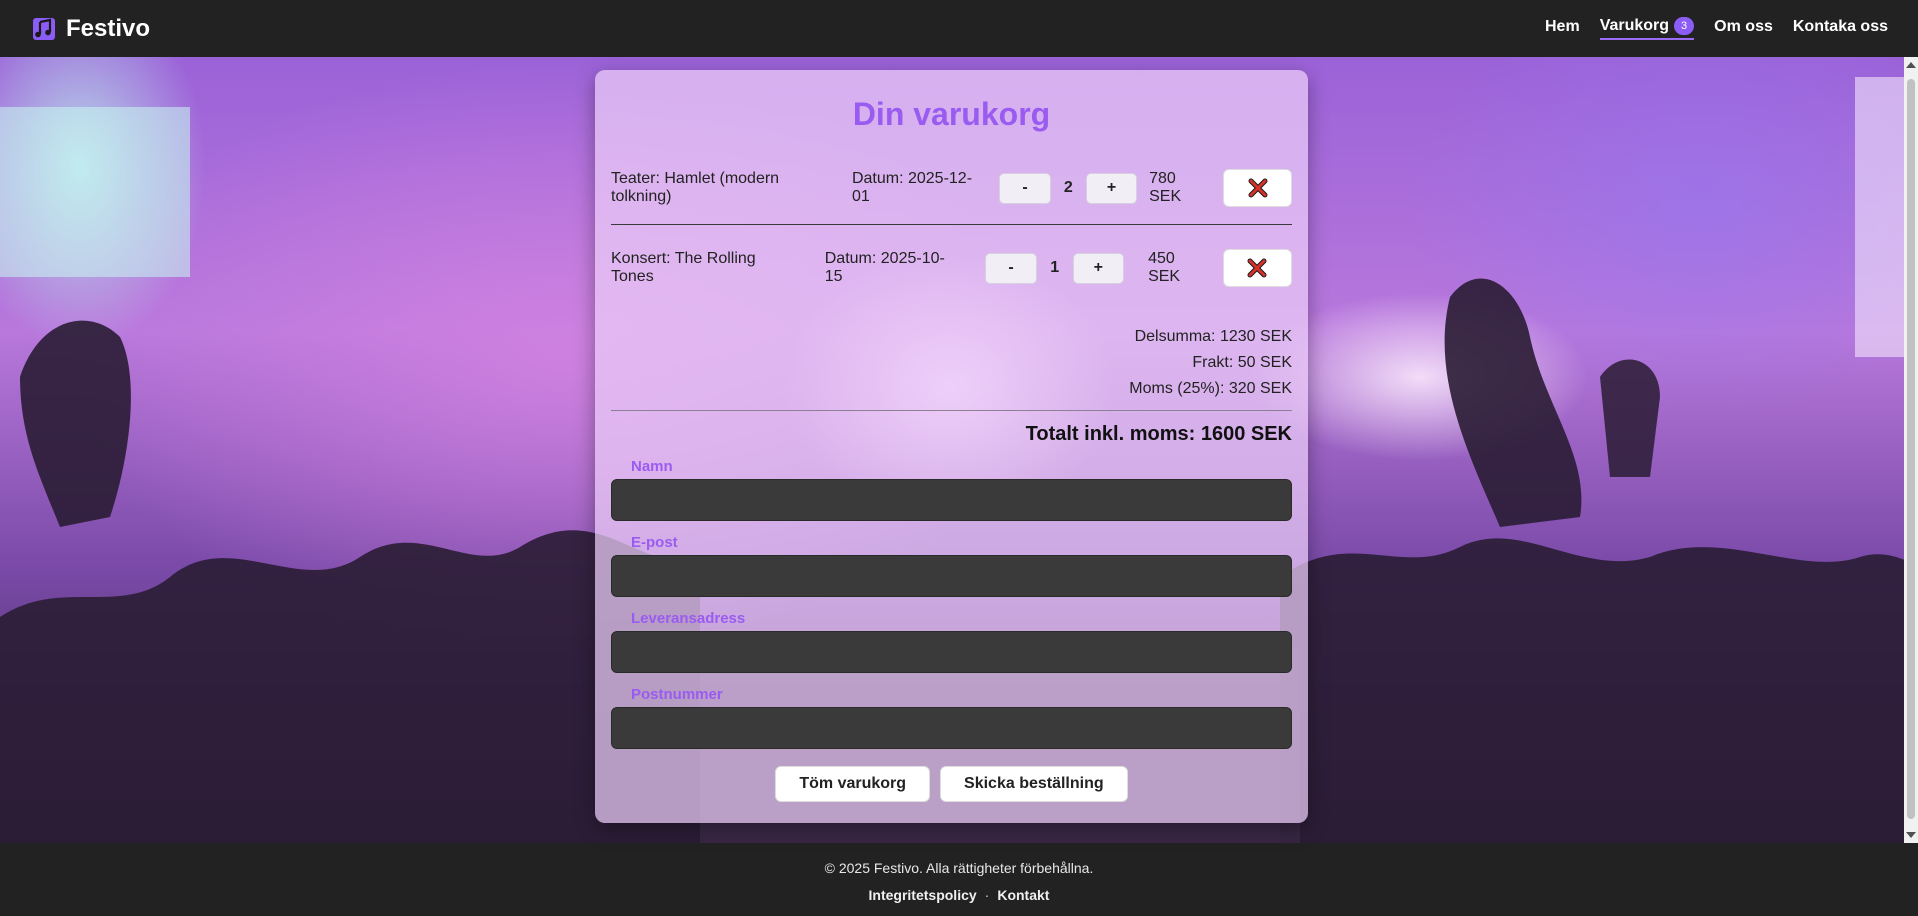 Image resolution: width=1918 pixels, height=916 pixels. Describe the element at coordinates (652, 466) in the screenshot. I see `name-label: Namn` at that location.